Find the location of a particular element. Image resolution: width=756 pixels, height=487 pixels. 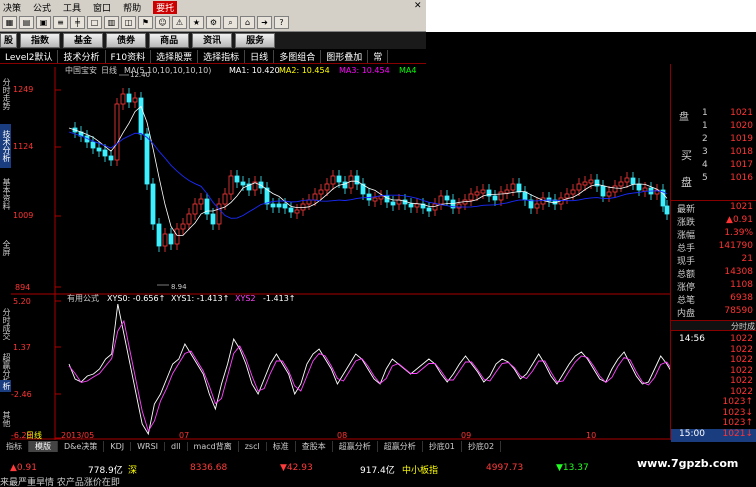

grid-icon: ▦ is located at coordinates (9, 22).